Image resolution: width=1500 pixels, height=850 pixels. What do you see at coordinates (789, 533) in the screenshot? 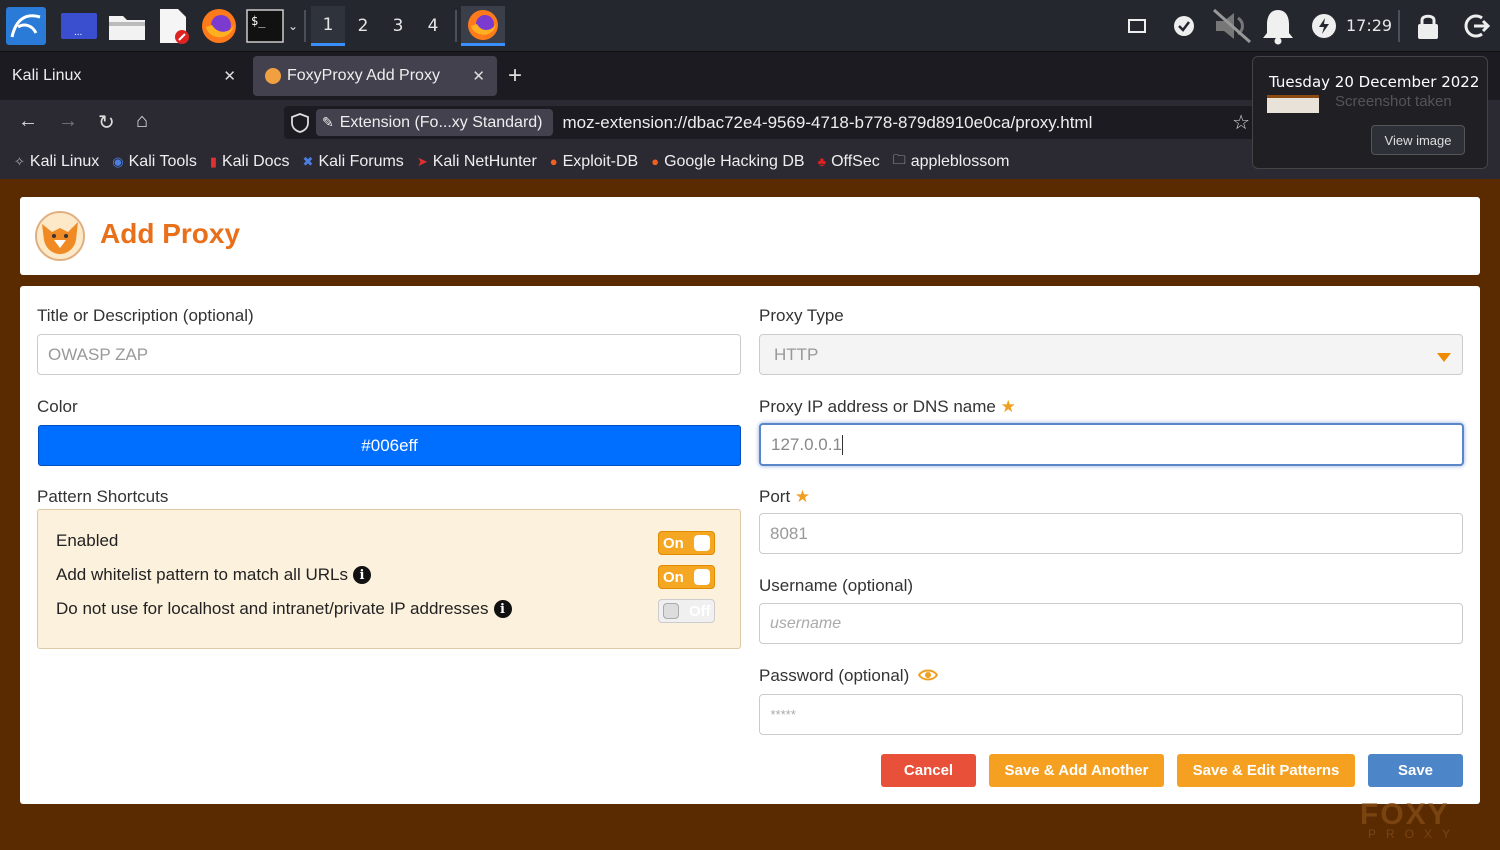
I see `port-value: 8081` at bounding box center [789, 533].